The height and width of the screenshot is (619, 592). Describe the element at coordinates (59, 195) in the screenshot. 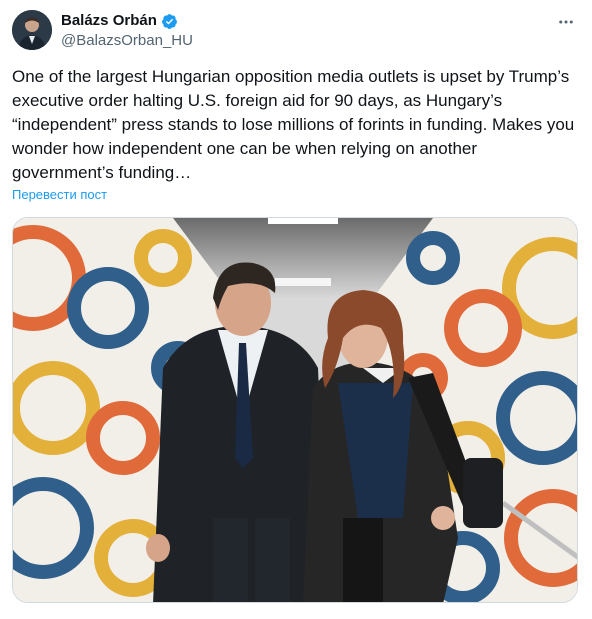

I see `translate-post-link: Перевести пост` at that location.